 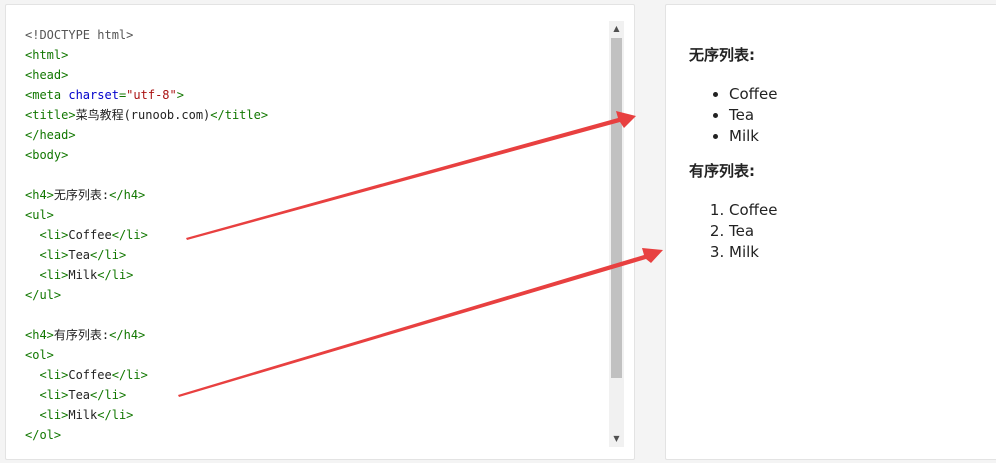 What do you see at coordinates (411, 175) in the screenshot?
I see `arrow-unordered-list` at bounding box center [411, 175].